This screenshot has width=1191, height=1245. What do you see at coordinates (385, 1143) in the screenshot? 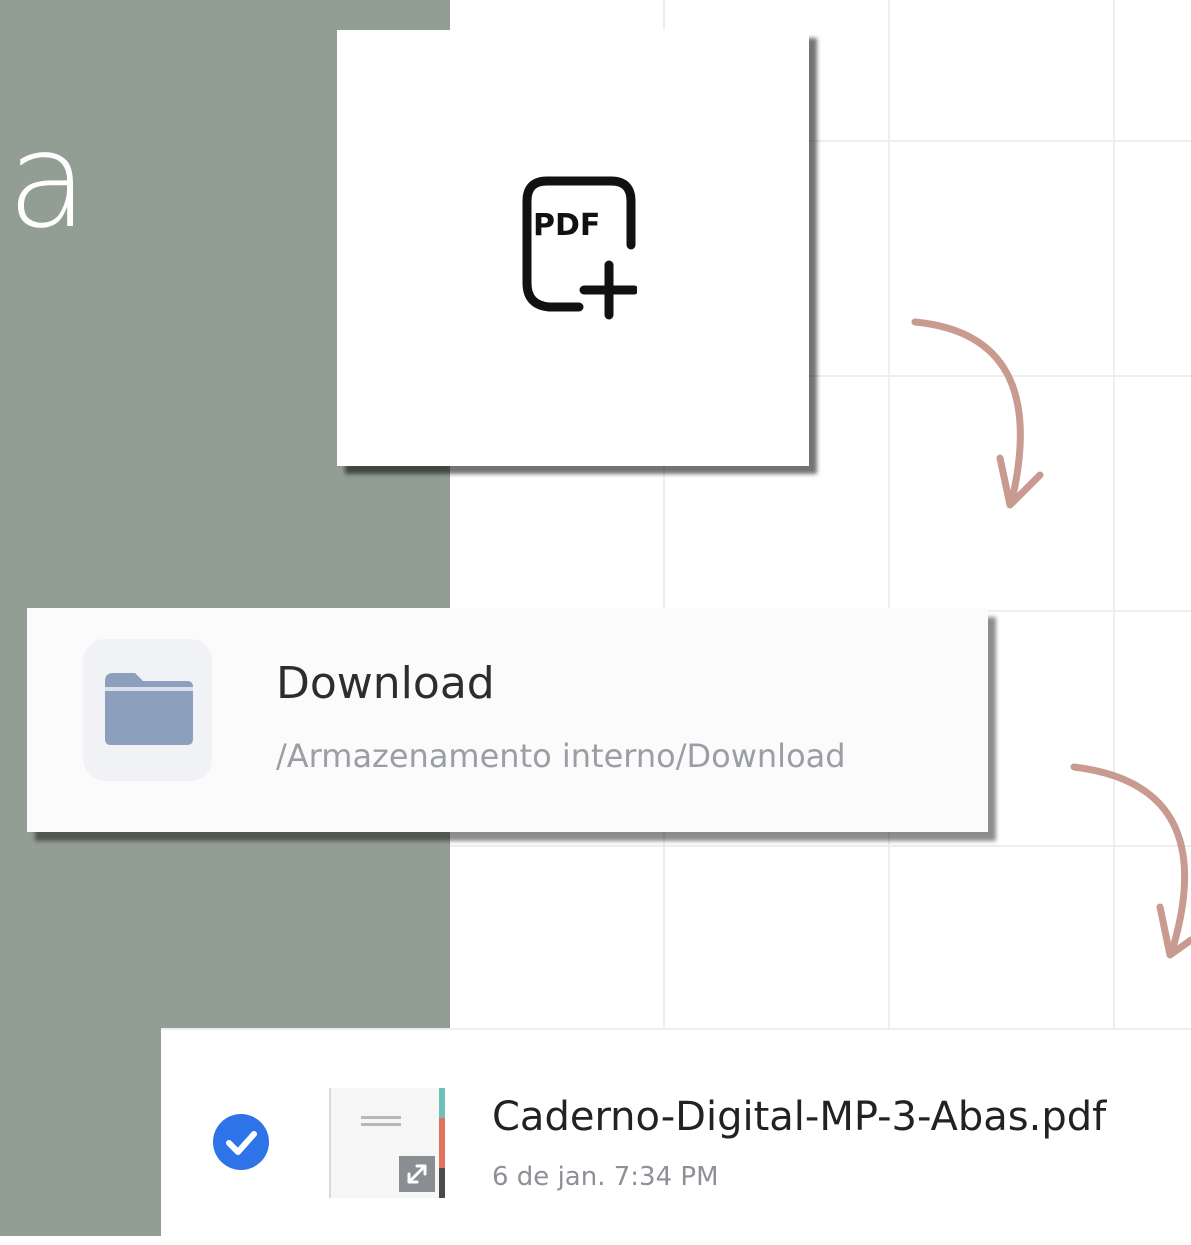
I see `thumbnail-page` at bounding box center [385, 1143].